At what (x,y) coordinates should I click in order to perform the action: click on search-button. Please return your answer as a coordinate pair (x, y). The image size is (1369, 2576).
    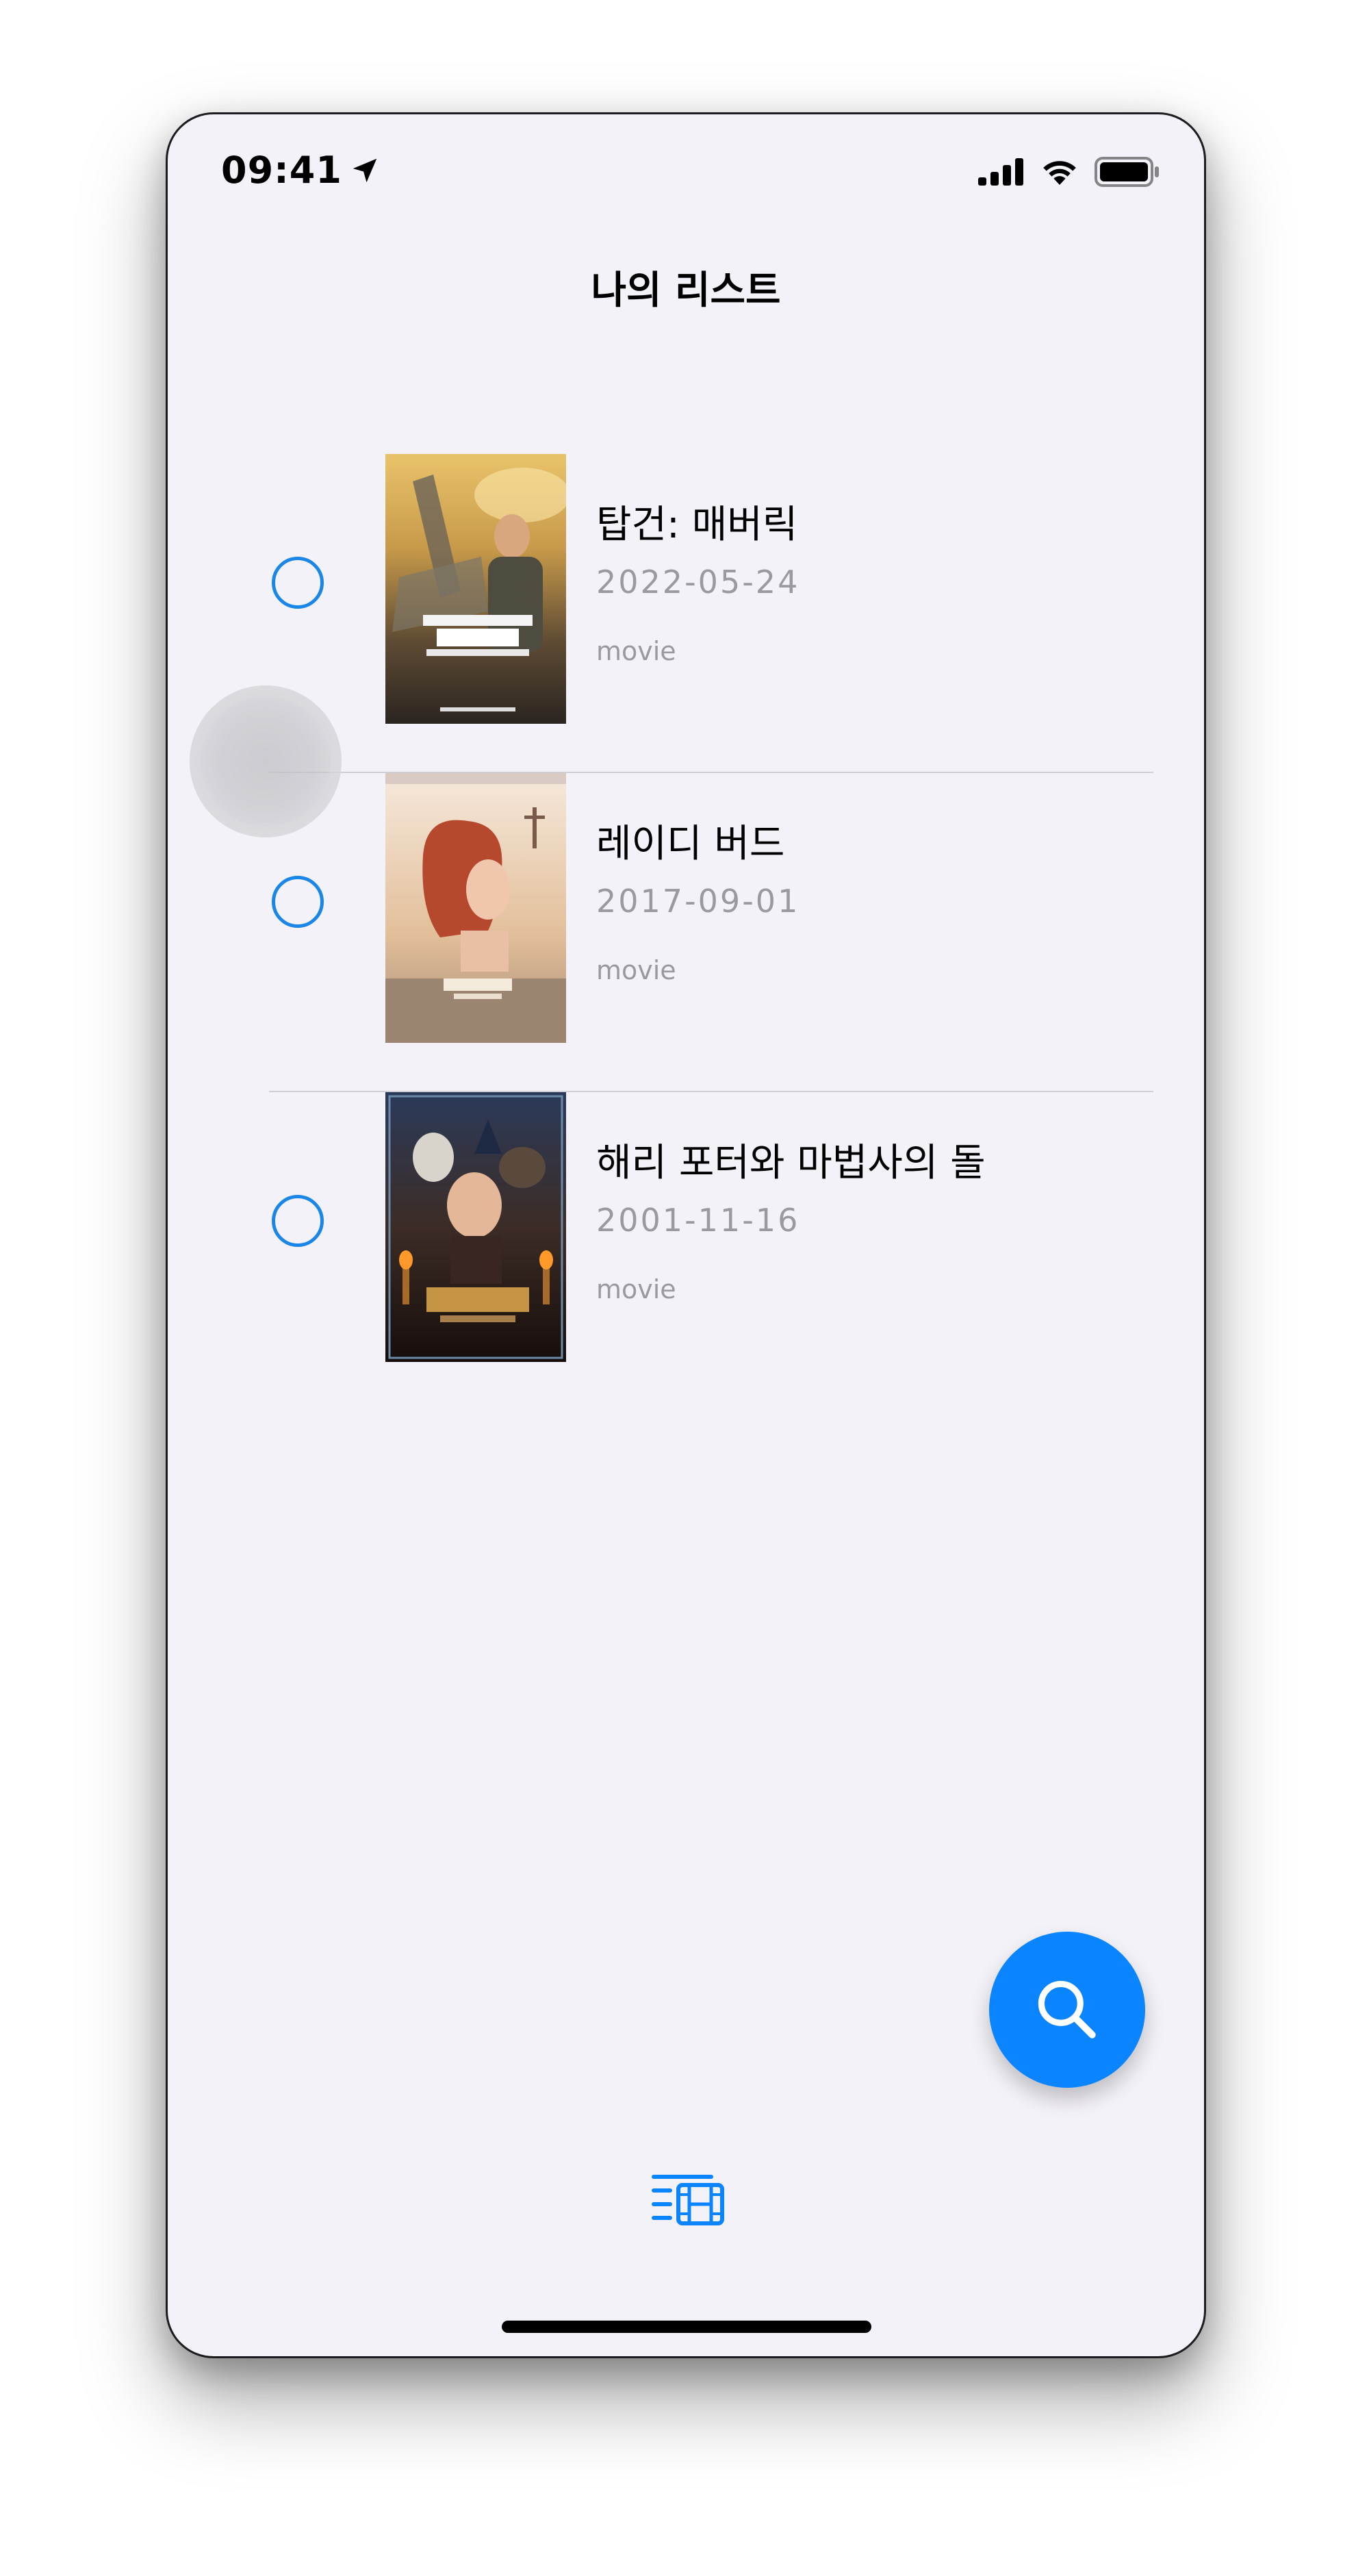
    Looking at the image, I should click on (1067, 2010).